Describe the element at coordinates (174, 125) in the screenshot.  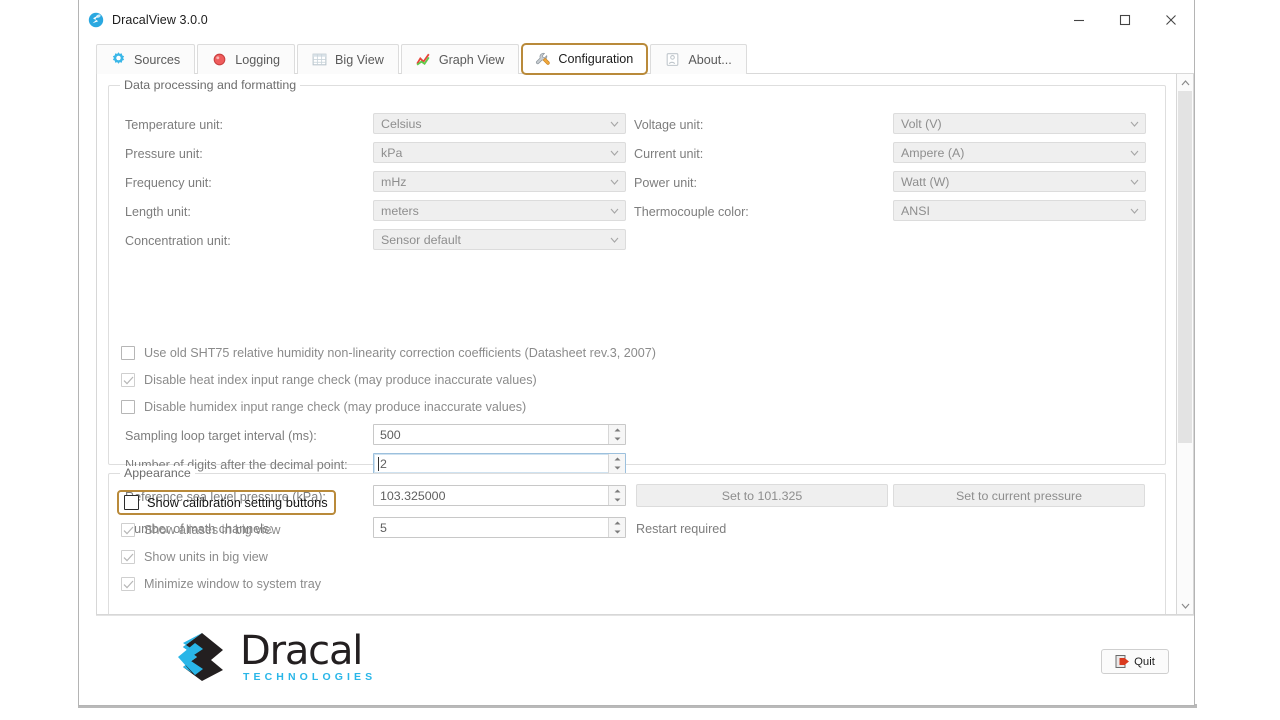
I see `label-temperature-unit: Temperature unit:` at that location.